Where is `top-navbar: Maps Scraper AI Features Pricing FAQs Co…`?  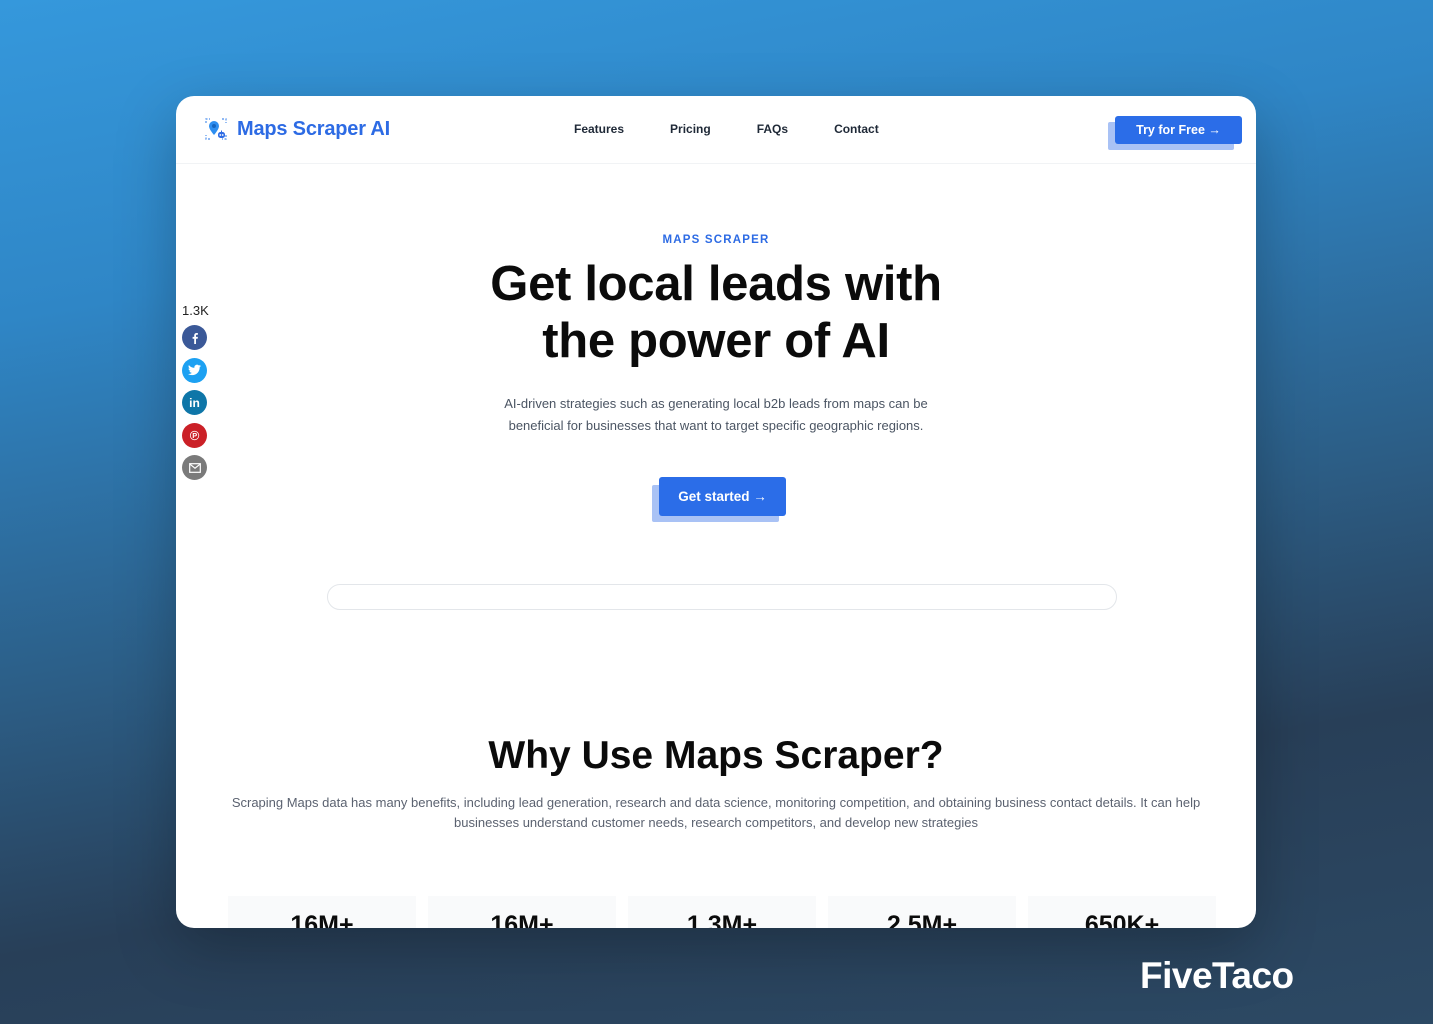
top-navbar: Maps Scraper AI Features Pricing FAQs Co… is located at coordinates (716, 130).